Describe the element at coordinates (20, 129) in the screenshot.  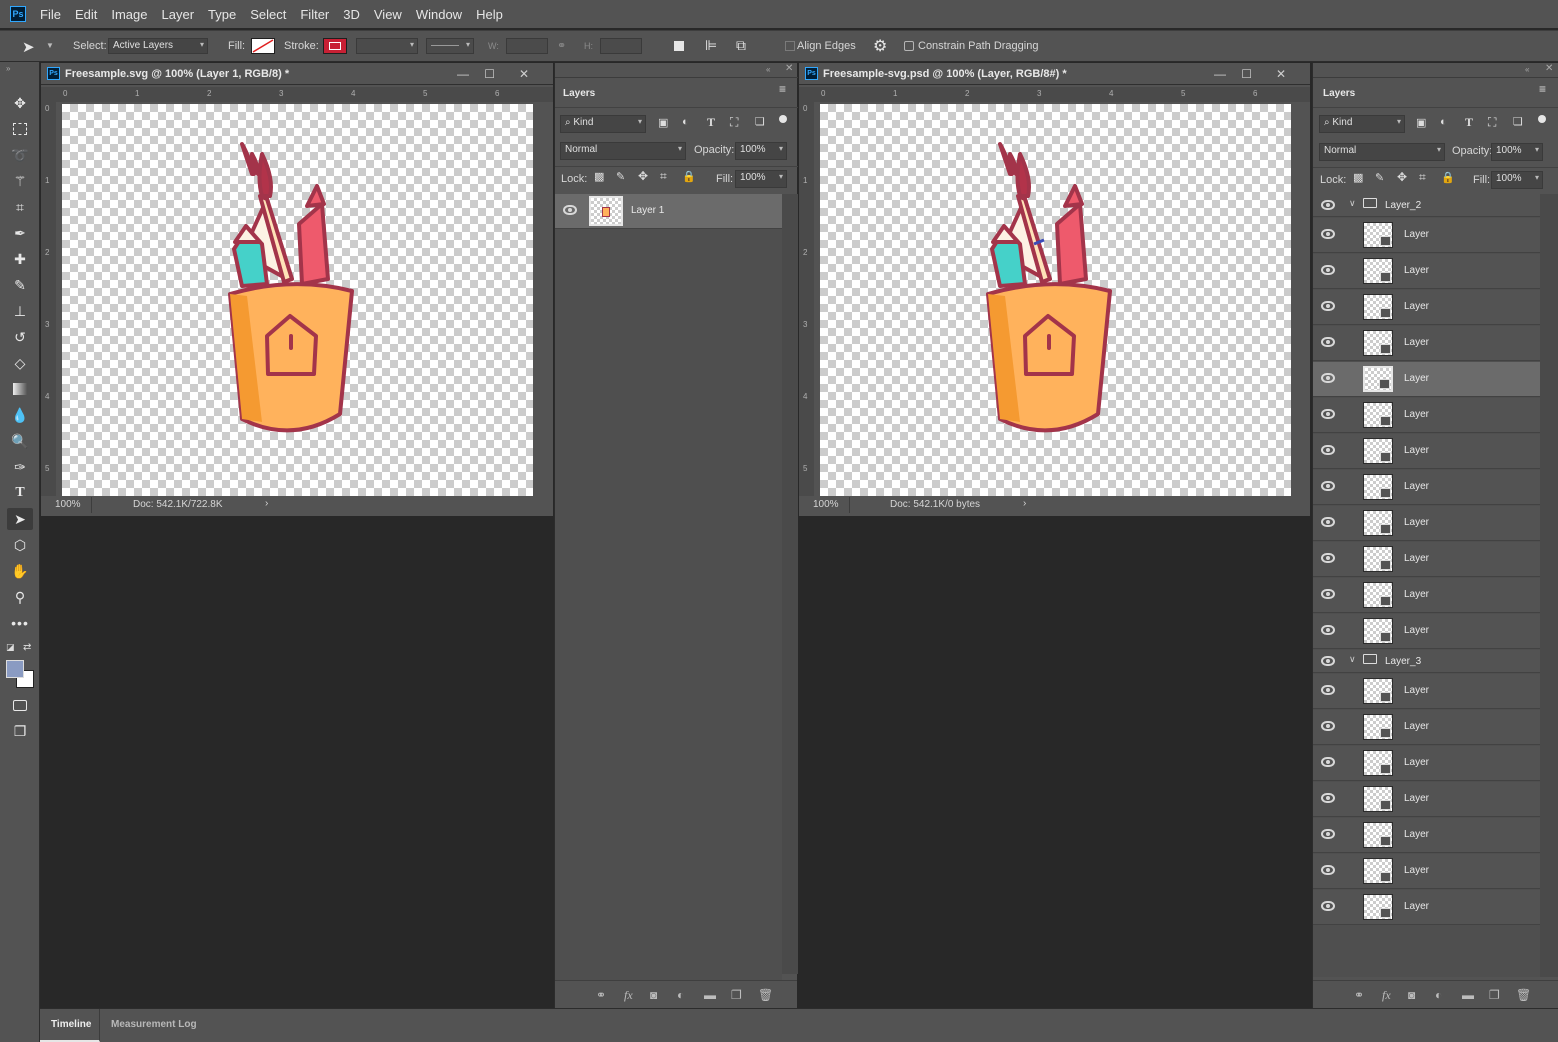
I see `marquee-tool-icon` at that location.